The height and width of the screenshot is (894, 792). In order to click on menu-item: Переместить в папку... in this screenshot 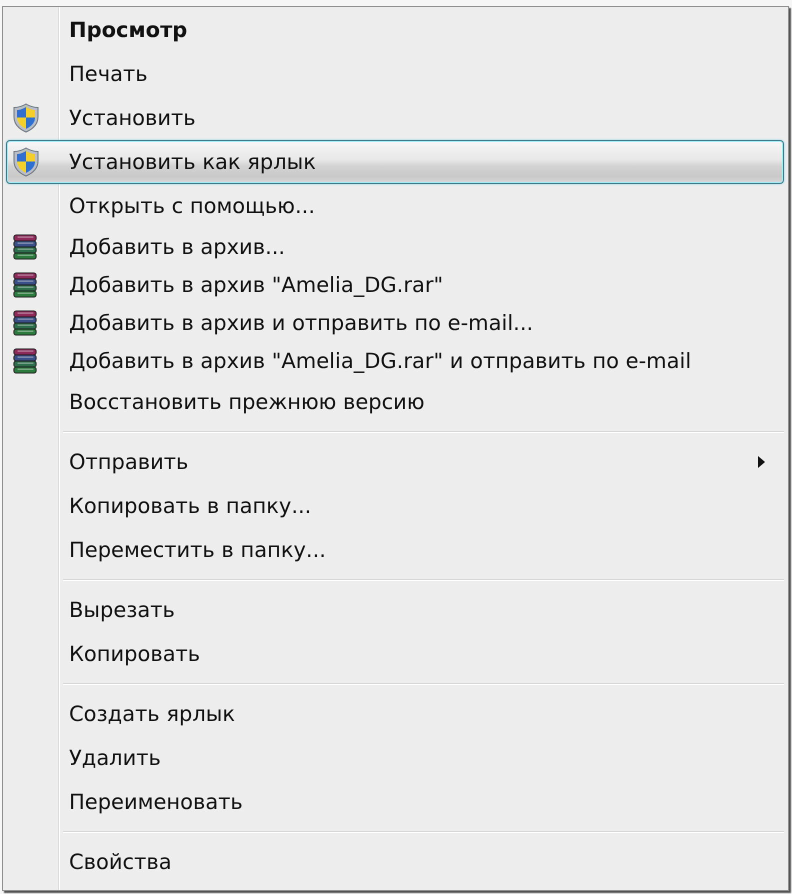, I will do `click(395, 550)`.